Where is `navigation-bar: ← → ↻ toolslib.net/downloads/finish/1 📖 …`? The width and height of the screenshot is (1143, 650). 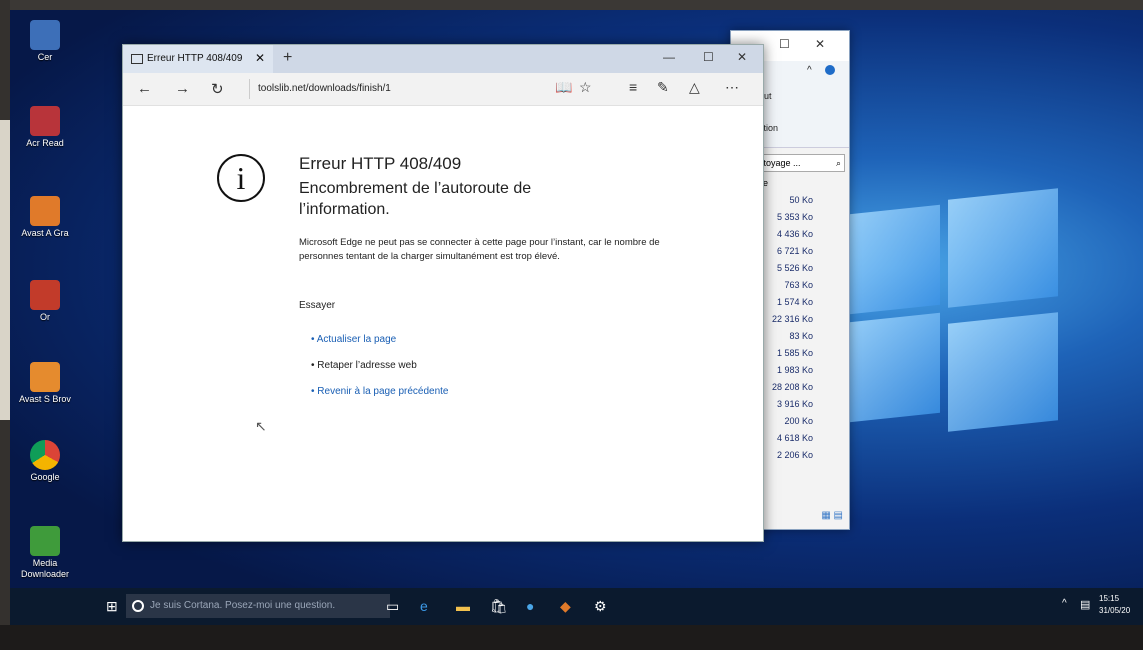 navigation-bar: ← → ↻ toolslib.net/downloads/finish/1 📖 … is located at coordinates (443, 89).